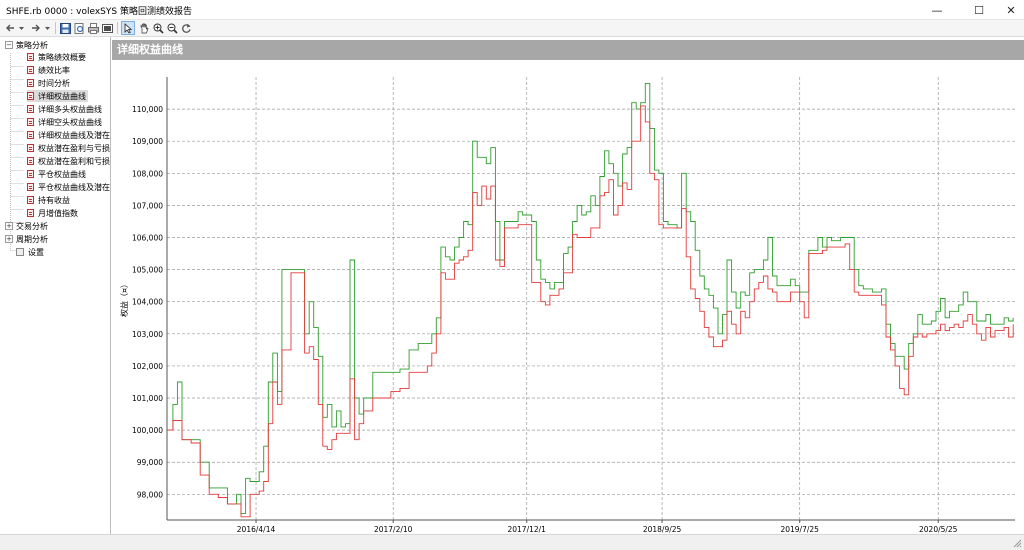 This screenshot has height=550, width=1024. What do you see at coordinates (147, 430) in the screenshot?
I see `y-tick-label: 100,000` at bounding box center [147, 430].